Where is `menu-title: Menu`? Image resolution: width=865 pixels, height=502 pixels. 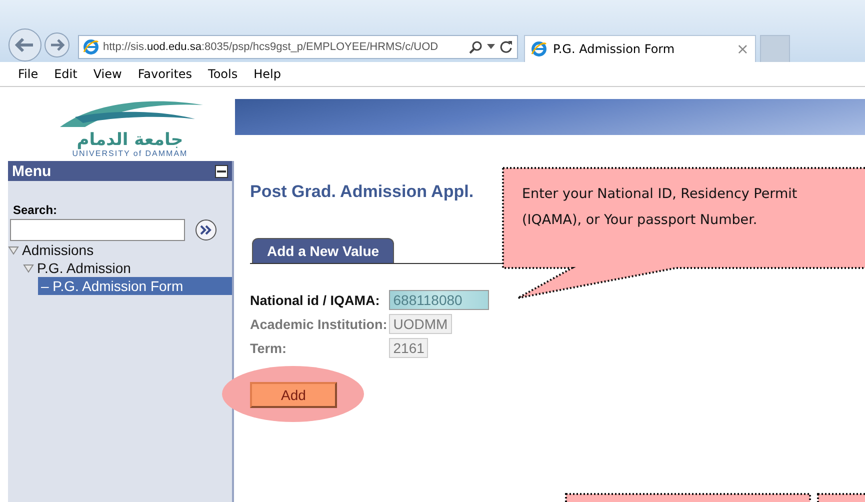
menu-title: Menu is located at coordinates (32, 171).